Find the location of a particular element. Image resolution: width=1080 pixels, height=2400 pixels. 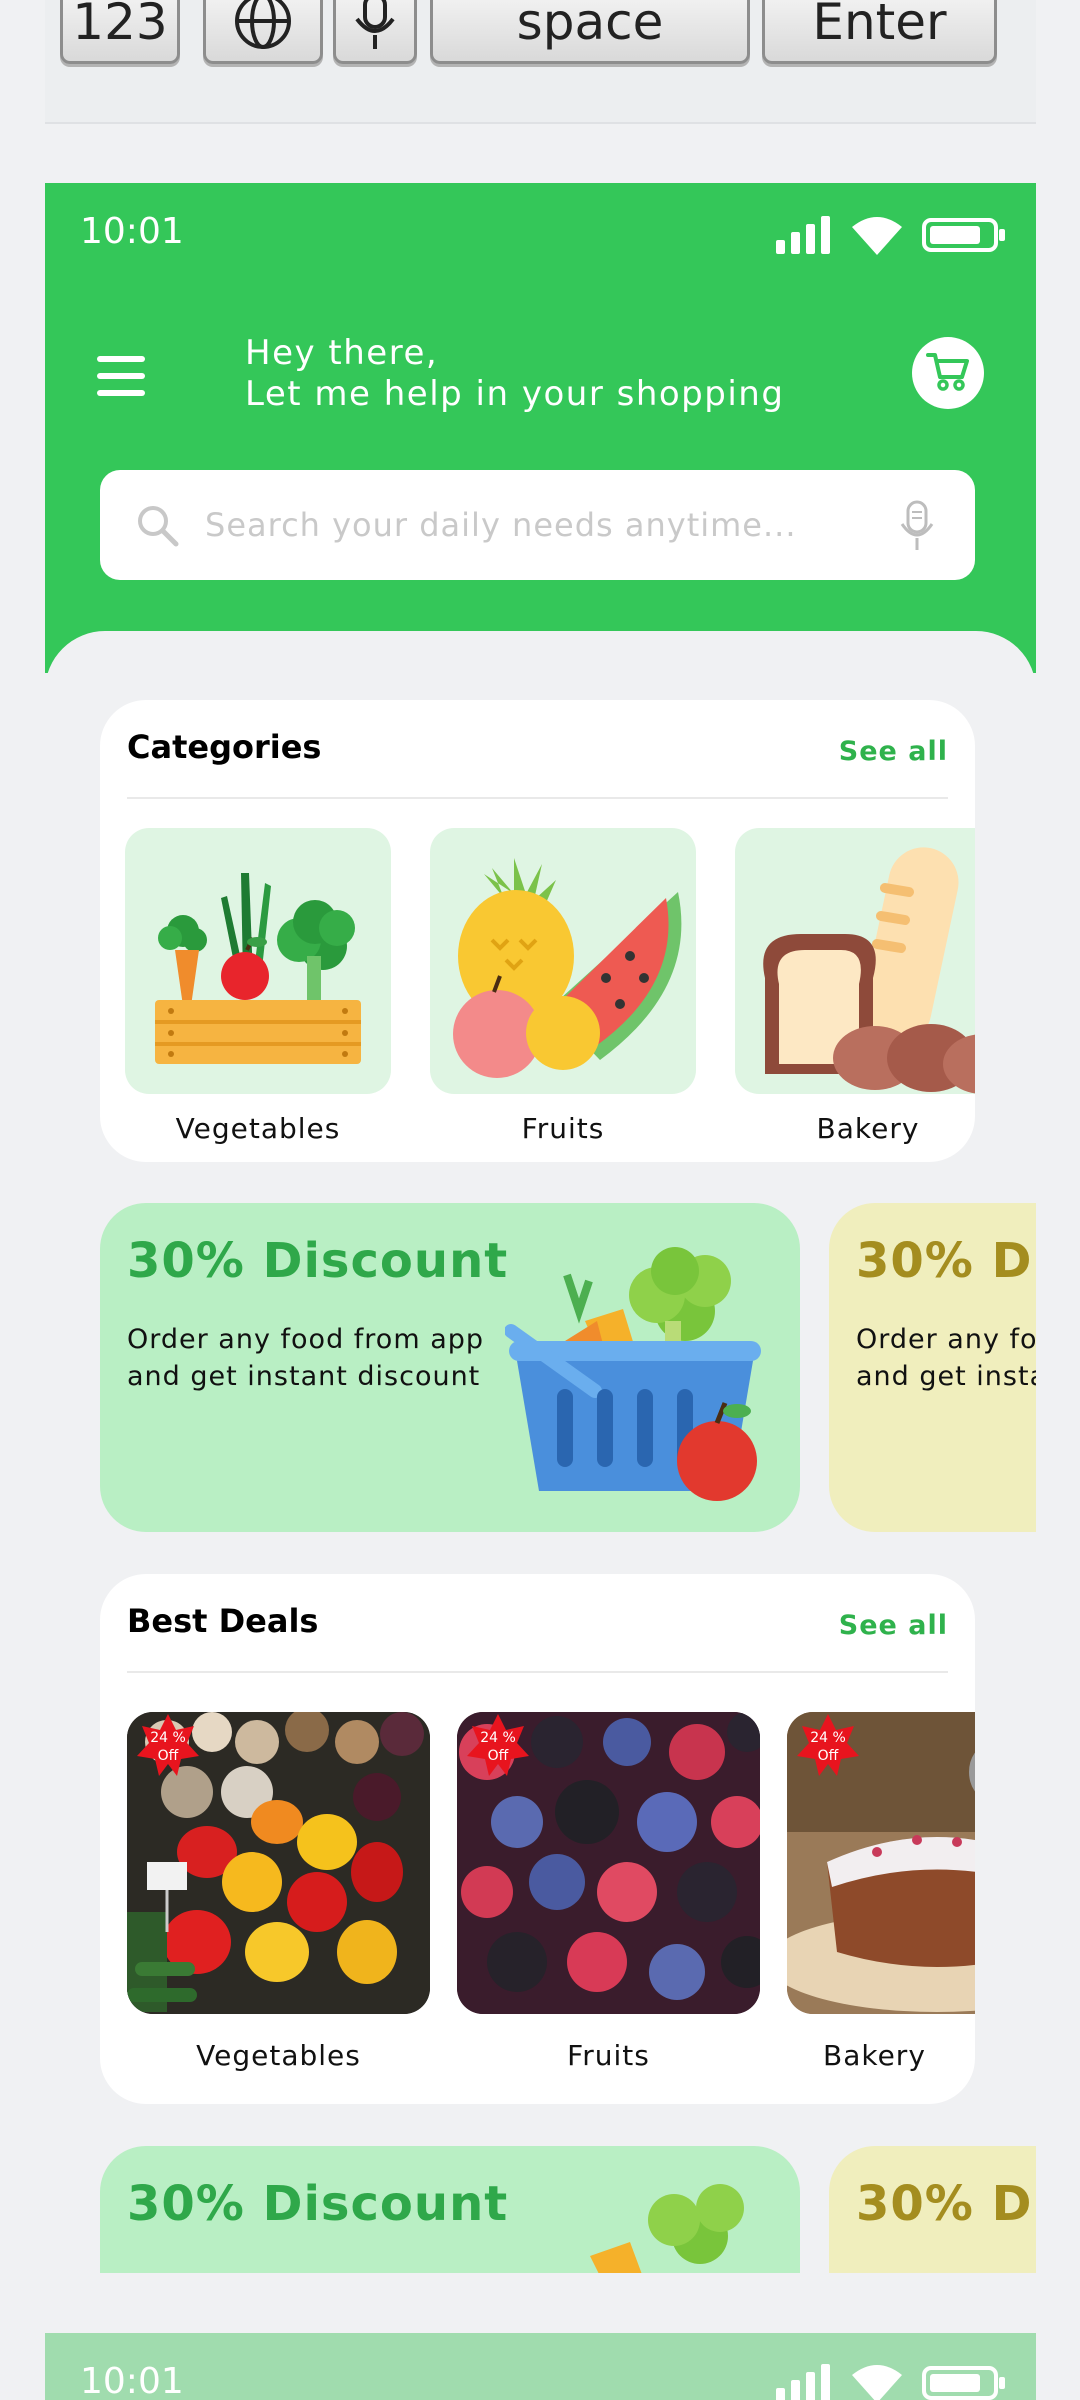

category-label-bakery: Bakery is located at coordinates (868, 1128).